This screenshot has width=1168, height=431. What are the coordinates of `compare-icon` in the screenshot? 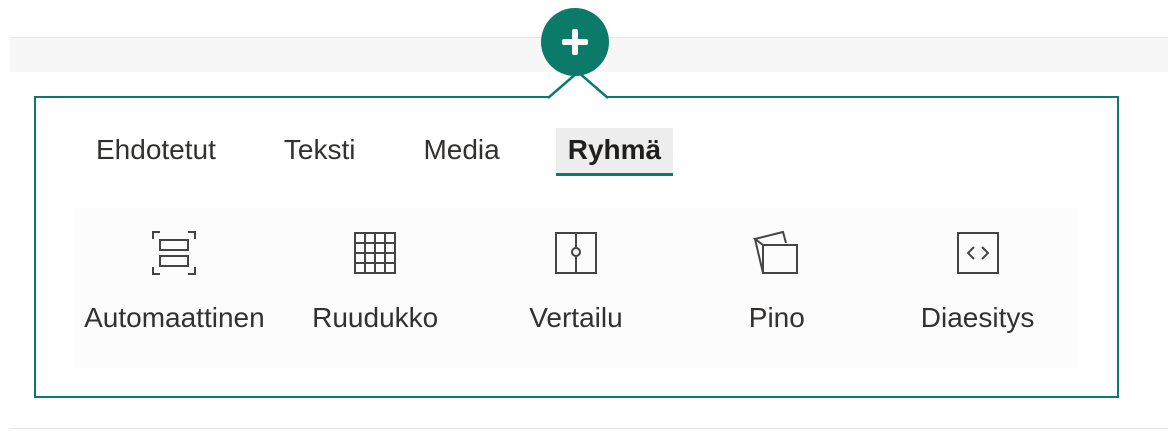 It's located at (575, 253).